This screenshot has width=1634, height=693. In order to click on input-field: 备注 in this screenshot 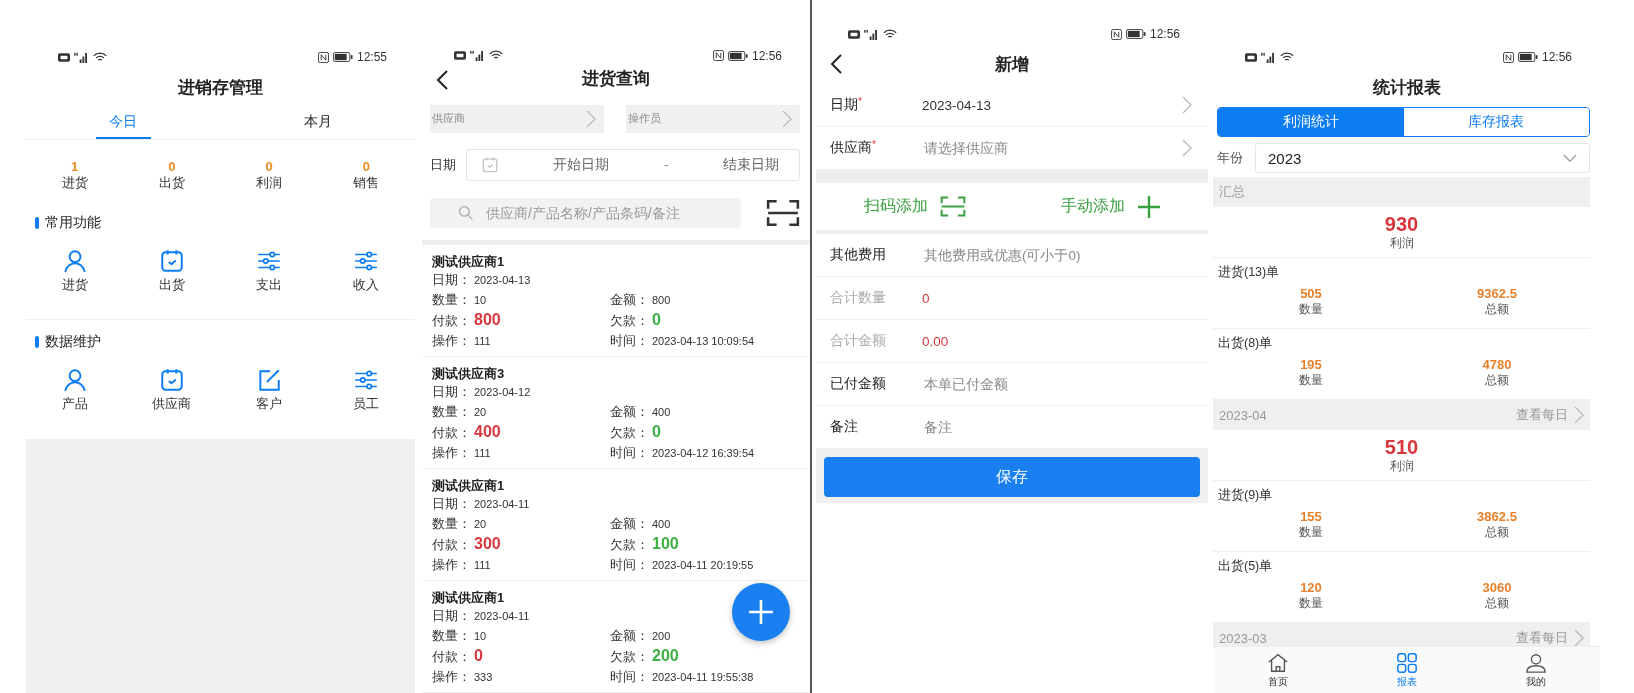, I will do `click(1057, 427)`.